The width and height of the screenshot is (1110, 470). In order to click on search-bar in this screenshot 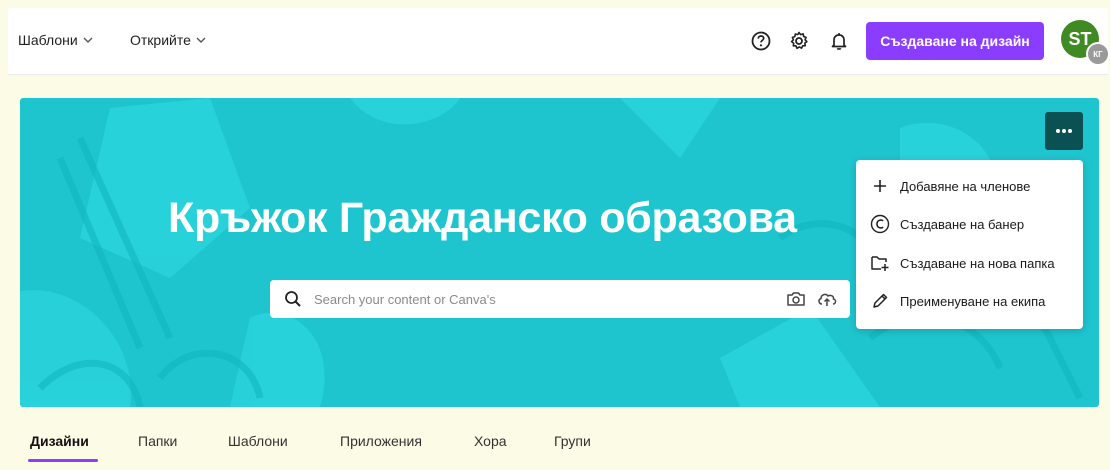, I will do `click(560, 299)`.